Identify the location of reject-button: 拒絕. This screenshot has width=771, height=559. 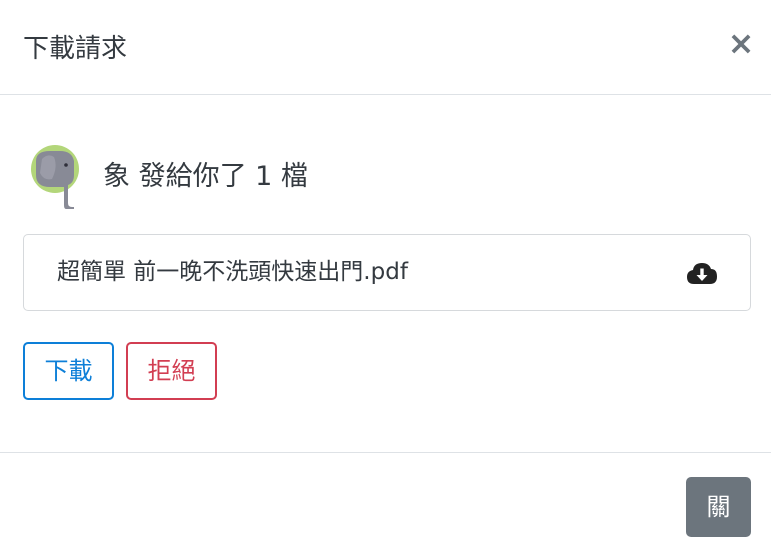
(171, 371).